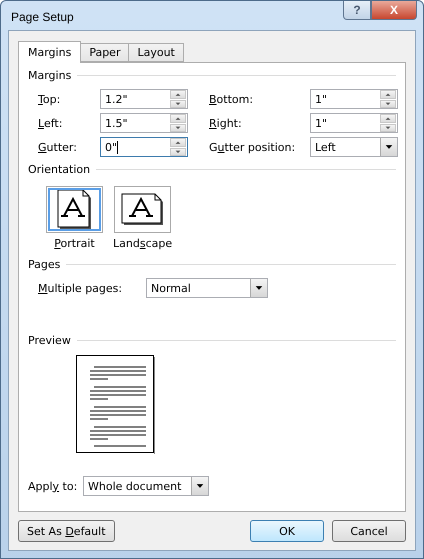 This screenshot has height=559, width=424. I want to click on section-heading: Margins, so click(50, 75).